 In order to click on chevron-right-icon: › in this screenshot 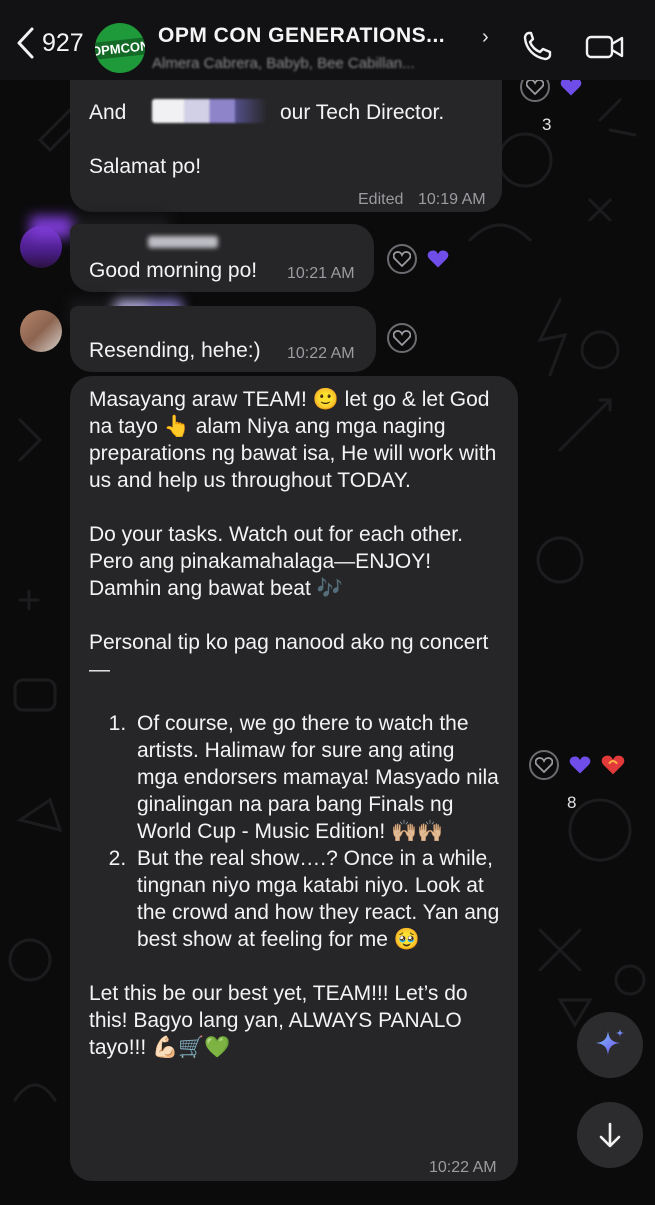, I will do `click(485, 37)`.